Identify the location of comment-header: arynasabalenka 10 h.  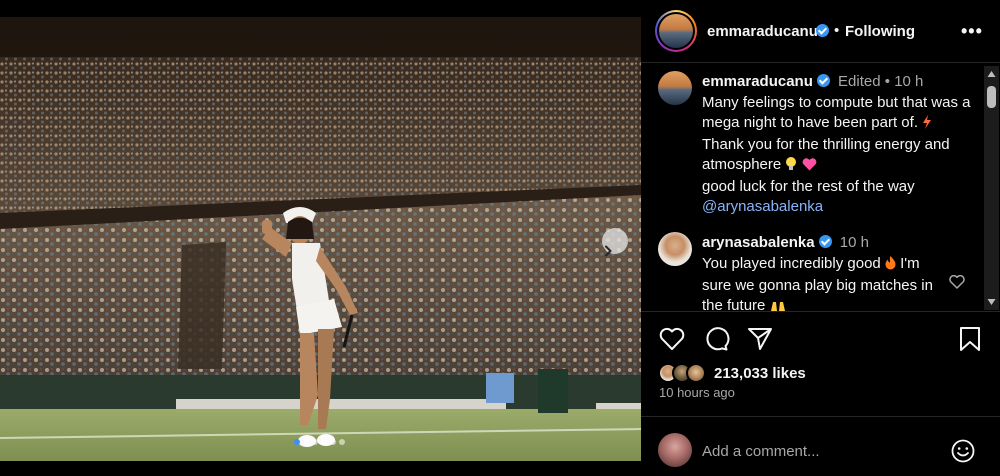
(785, 242).